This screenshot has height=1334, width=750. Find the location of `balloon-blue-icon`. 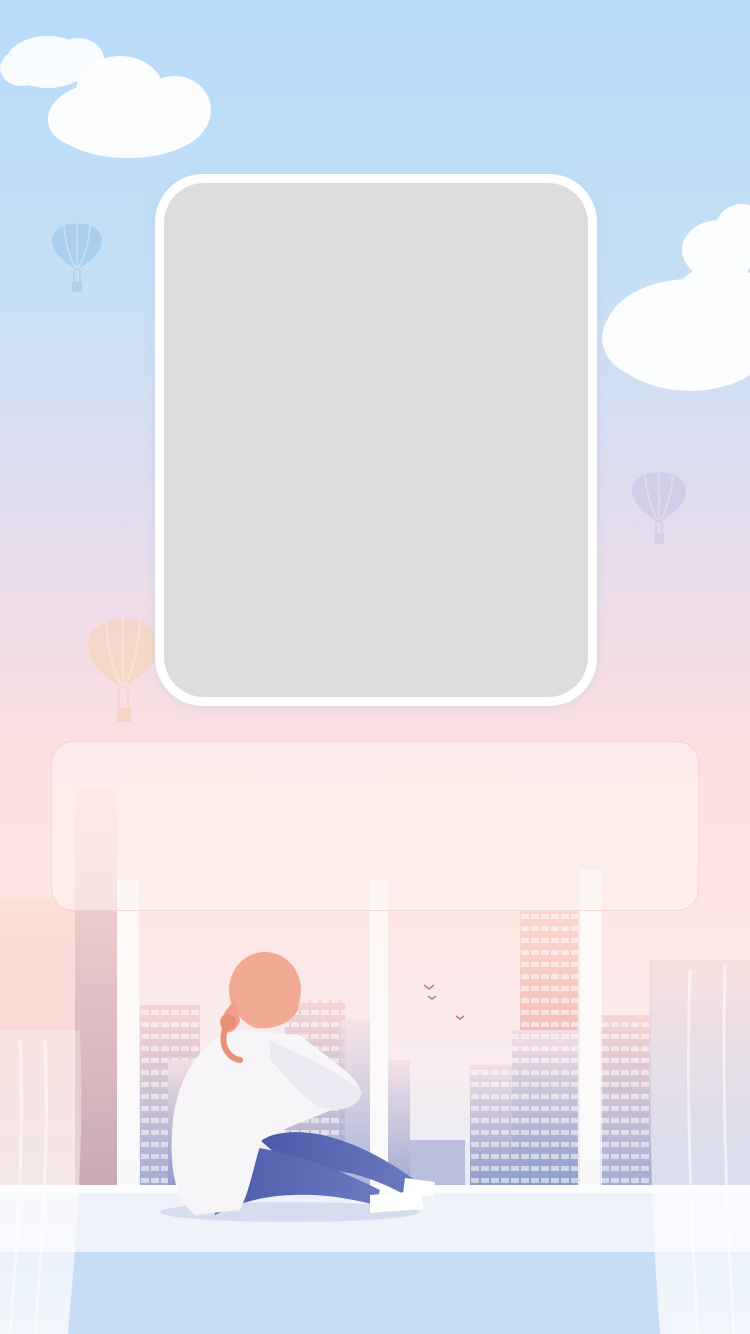

balloon-blue-icon is located at coordinates (77, 257).